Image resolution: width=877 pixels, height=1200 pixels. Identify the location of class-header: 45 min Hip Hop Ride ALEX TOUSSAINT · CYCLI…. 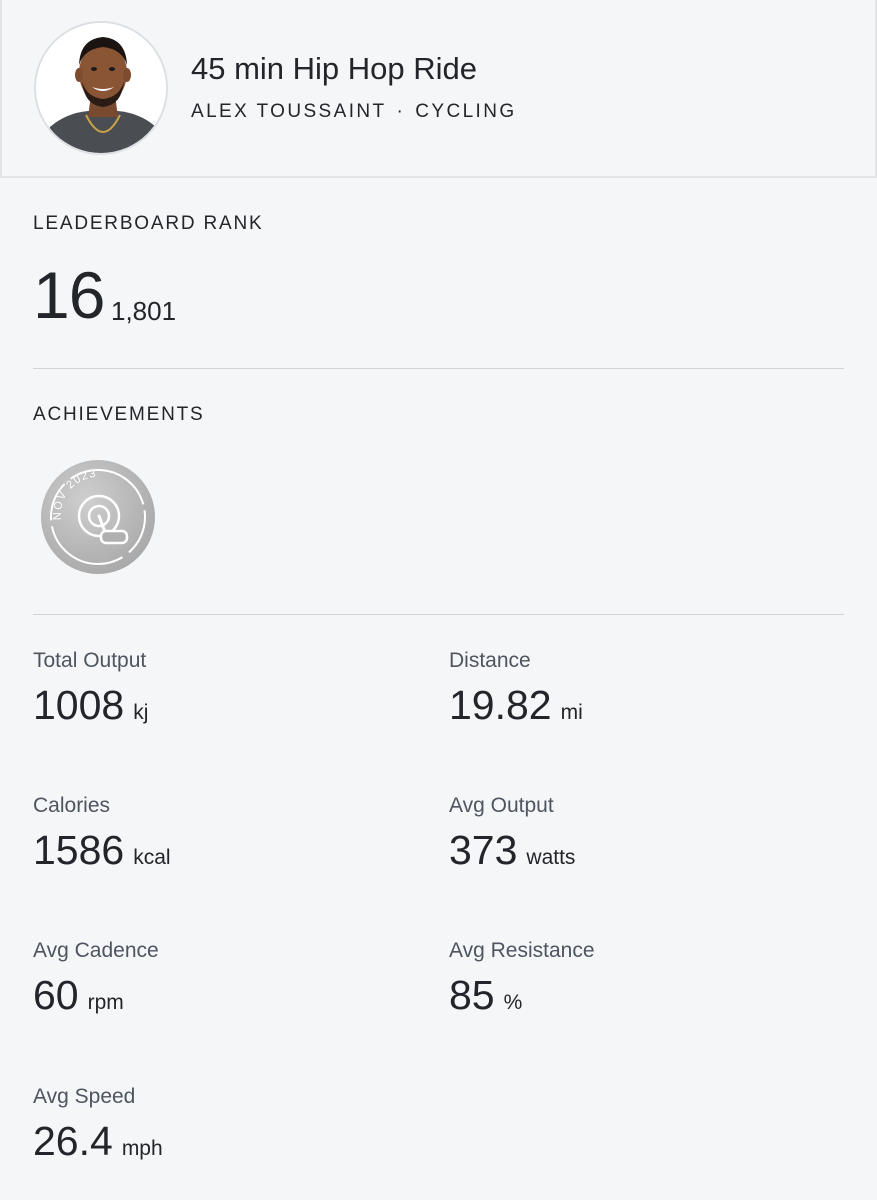
(438, 89).